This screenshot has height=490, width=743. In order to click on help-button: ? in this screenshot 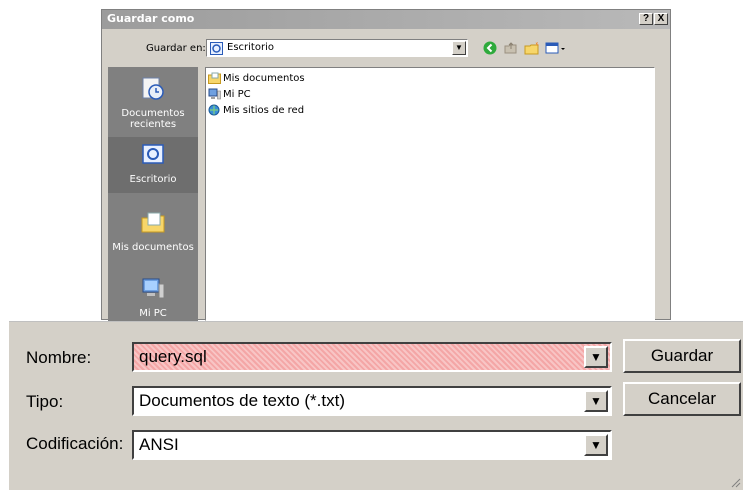, I will do `click(646, 19)`.